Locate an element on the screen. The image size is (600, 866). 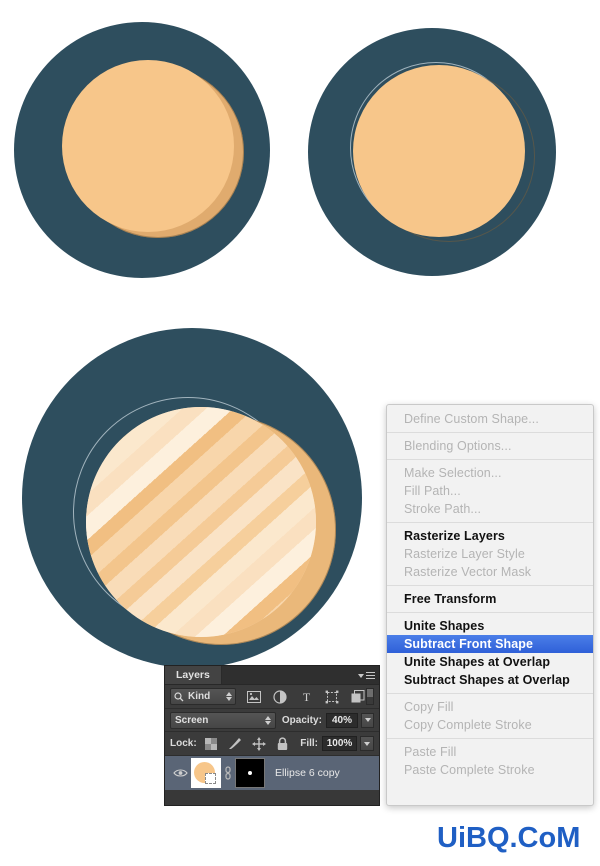
svg-text: T is located at coordinates (307, 696).